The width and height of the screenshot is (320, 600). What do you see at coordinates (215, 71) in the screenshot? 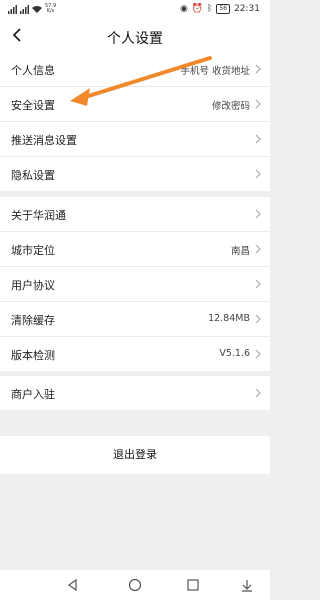
I see `row-value: 手机号 收货地址` at bounding box center [215, 71].